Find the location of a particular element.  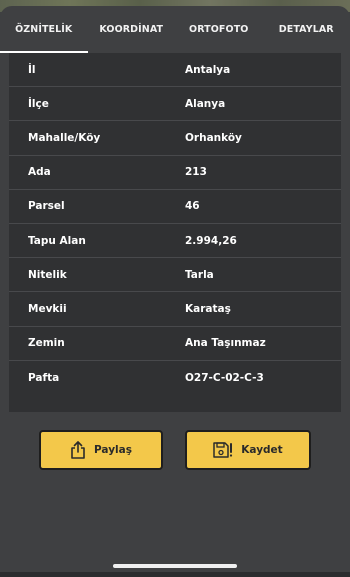

attribute-key: Nitelik is located at coordinates (47, 274).